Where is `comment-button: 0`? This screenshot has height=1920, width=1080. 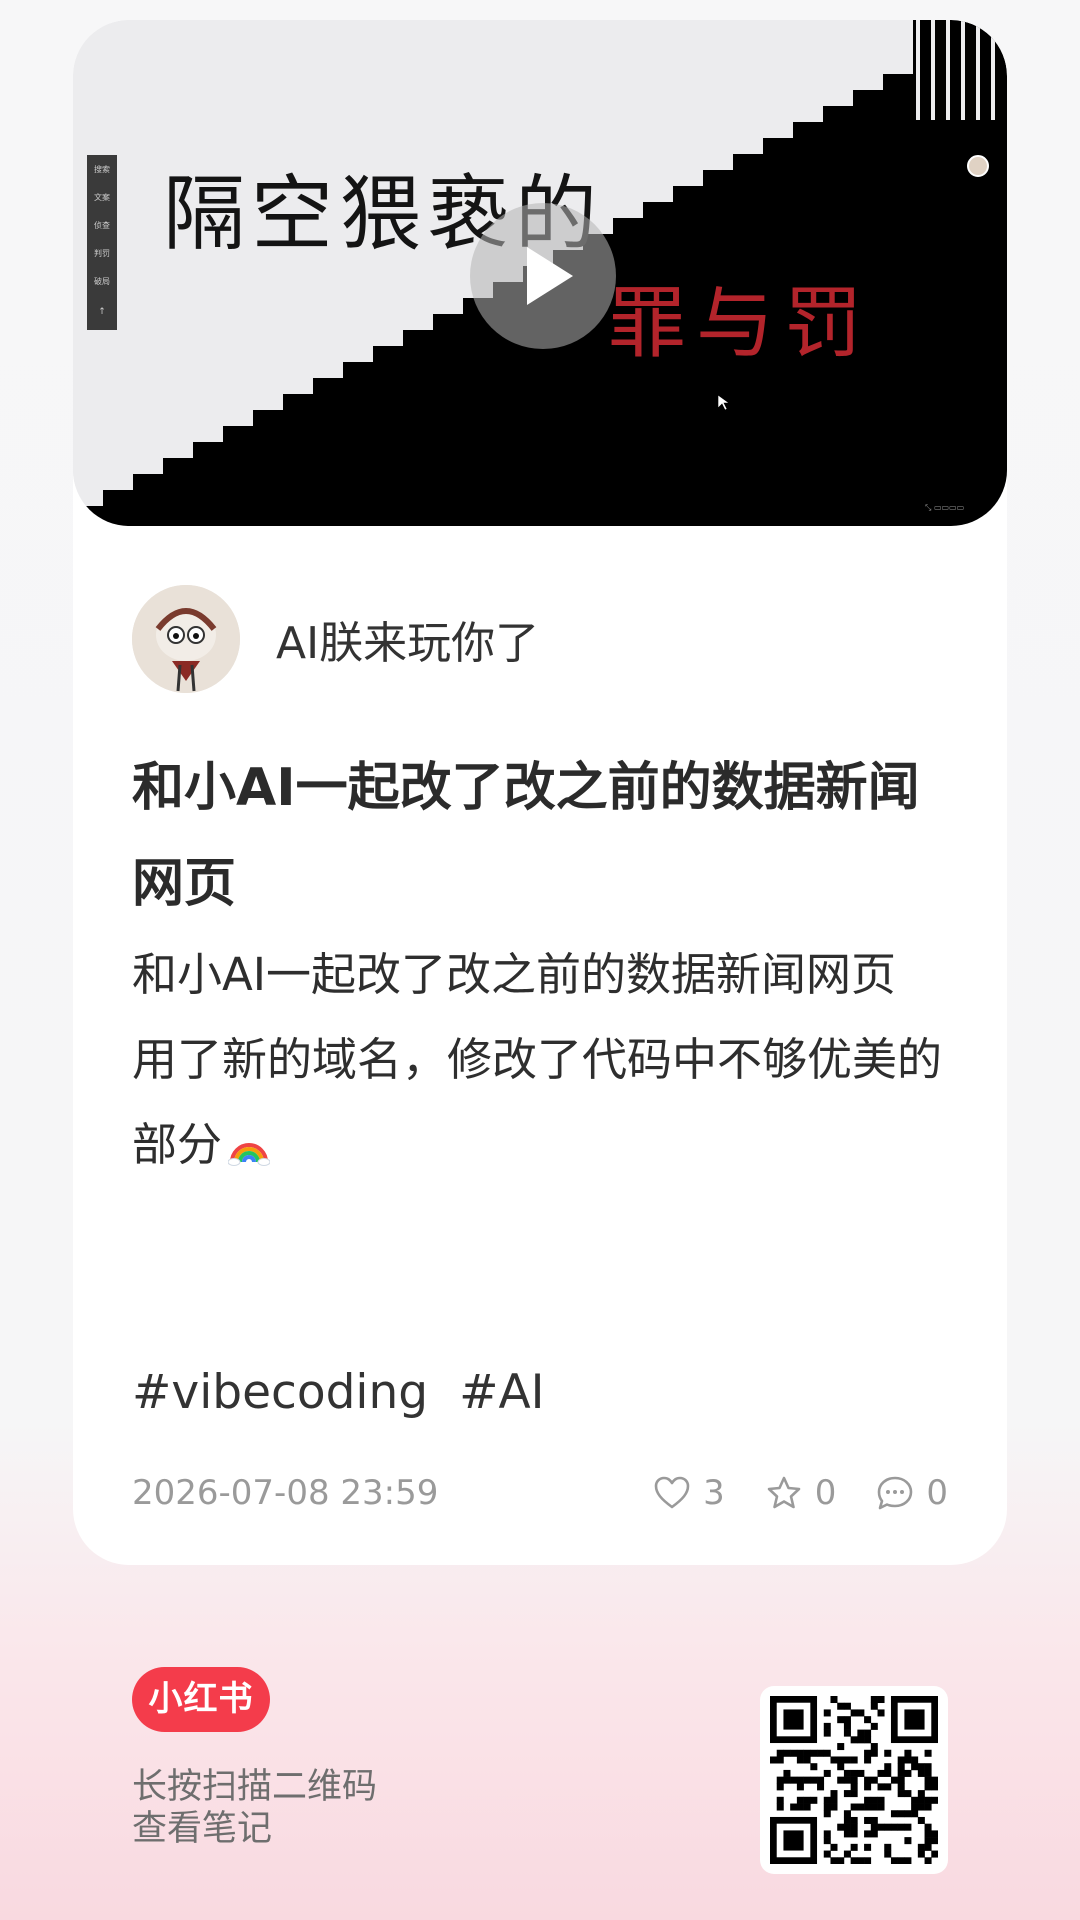
comment-button: 0 is located at coordinates (912, 1493).